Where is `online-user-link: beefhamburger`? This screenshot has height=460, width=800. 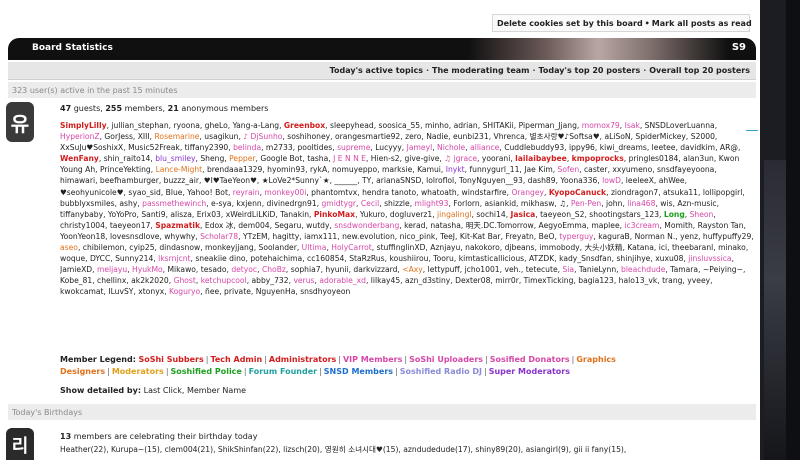 online-user-link: beefhamburger is located at coordinates (129, 180).